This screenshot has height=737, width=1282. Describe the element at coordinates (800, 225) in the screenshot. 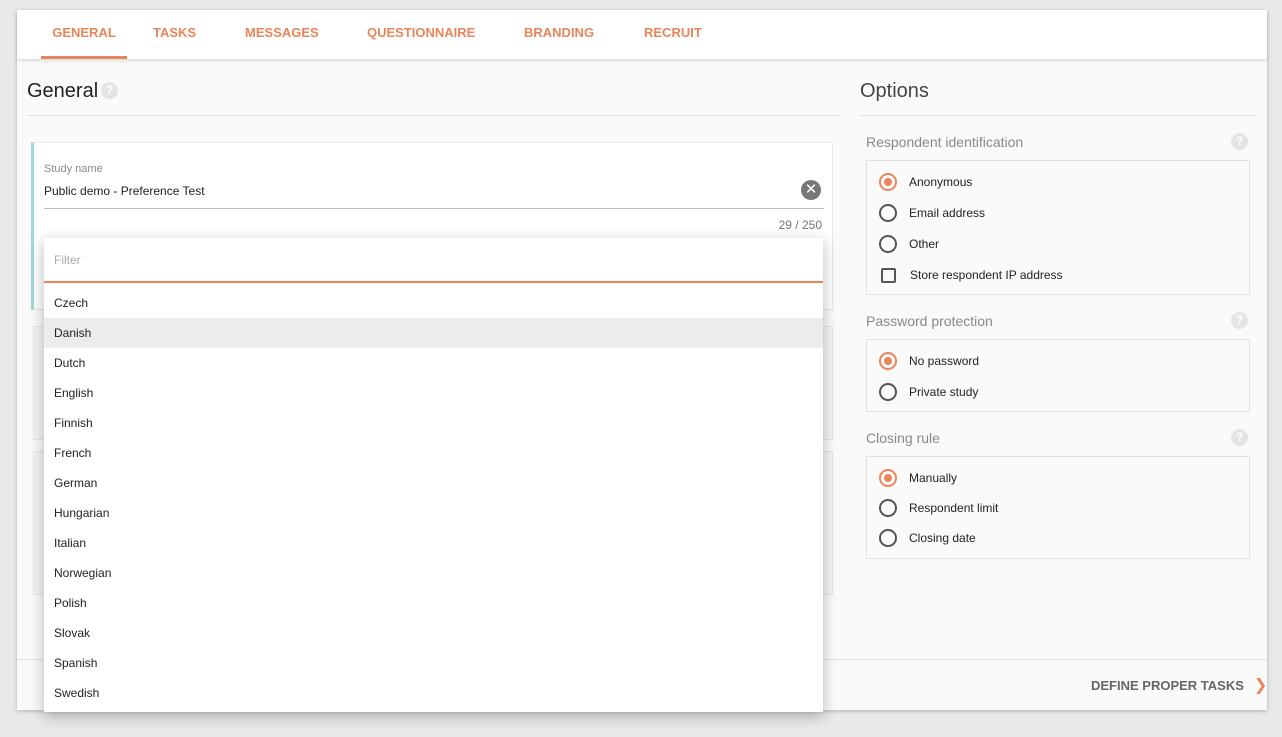

I see `study-name-counter: 29 / 250` at that location.